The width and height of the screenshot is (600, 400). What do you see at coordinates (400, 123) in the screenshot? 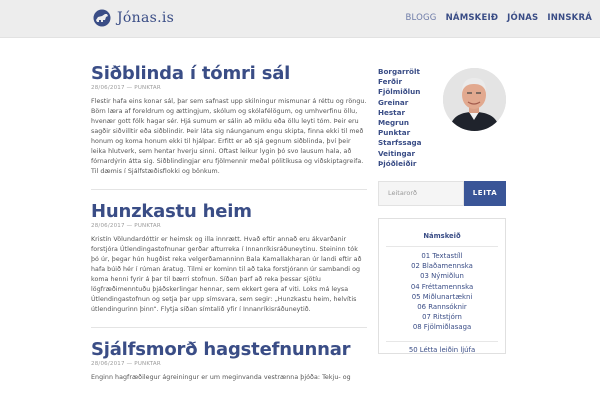
I see `category-link: Megrun` at bounding box center [400, 123].